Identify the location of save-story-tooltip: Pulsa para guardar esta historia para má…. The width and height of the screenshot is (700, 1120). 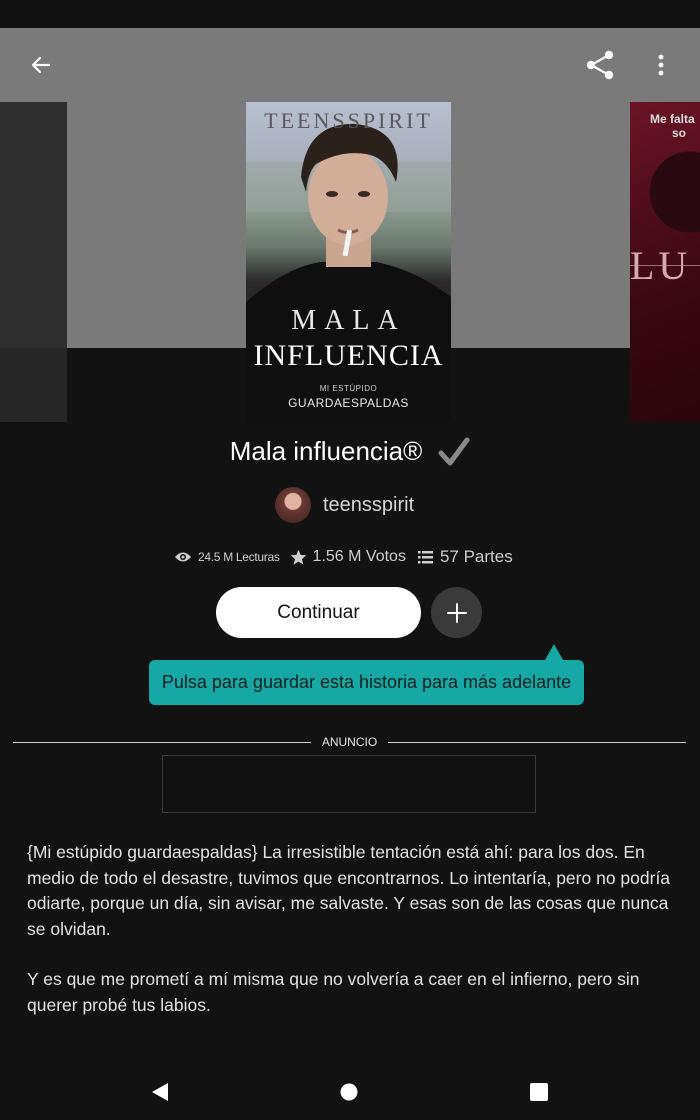
(366, 682).